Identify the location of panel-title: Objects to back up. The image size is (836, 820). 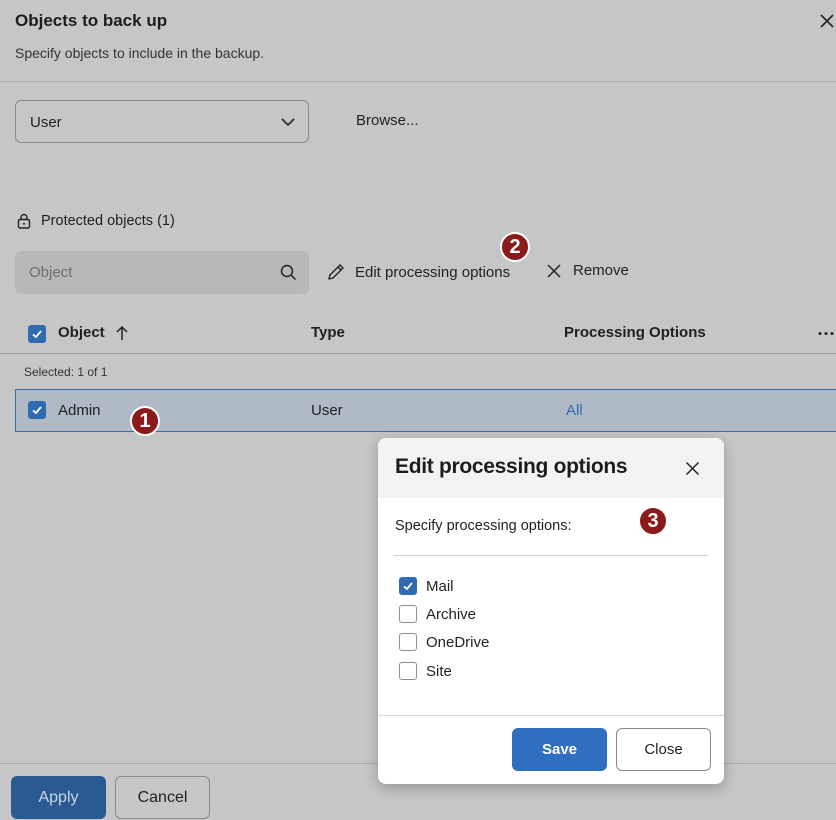
(91, 20).